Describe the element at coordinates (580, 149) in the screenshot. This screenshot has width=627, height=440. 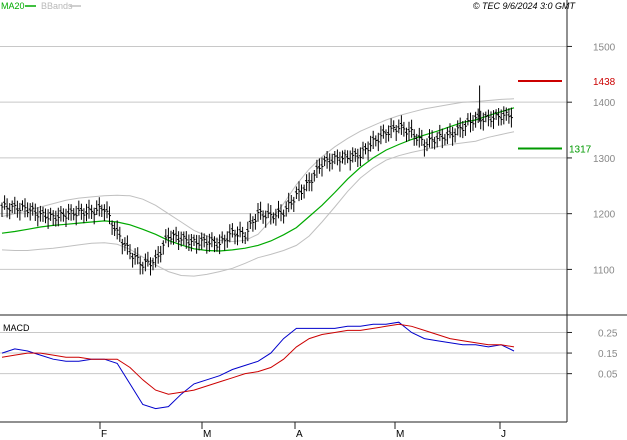
I see `level-label: 1317` at that location.